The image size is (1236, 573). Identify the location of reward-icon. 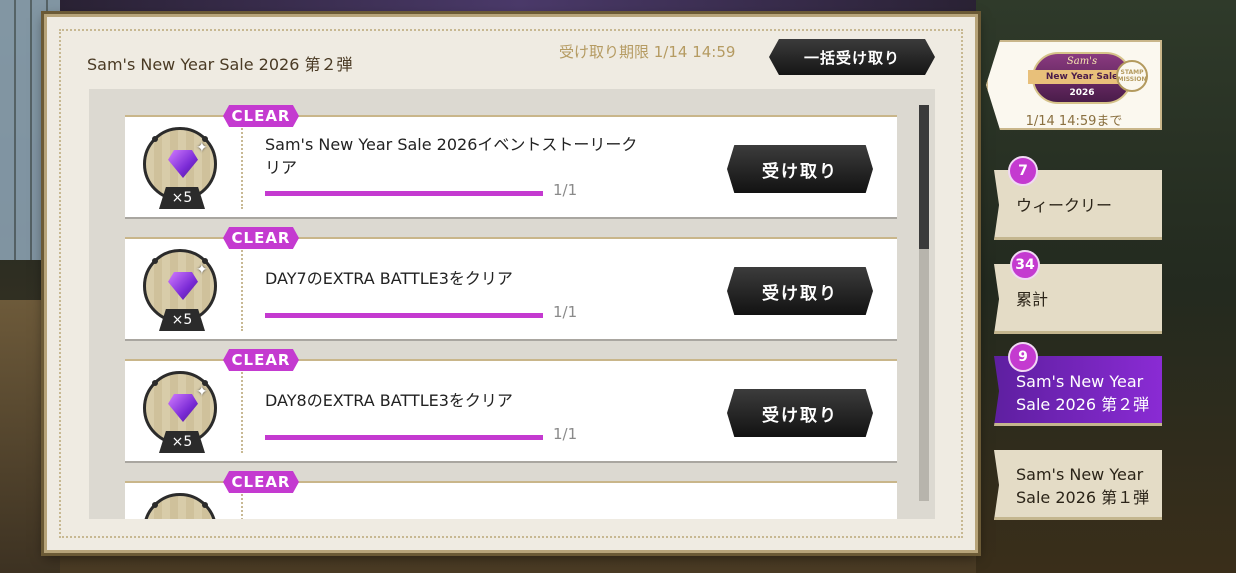
(180, 506).